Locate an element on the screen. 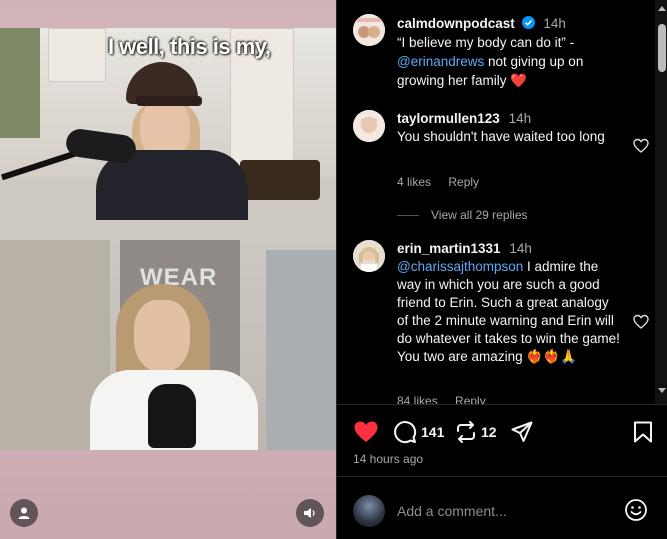 The width and height of the screenshot is (667, 539). repost-icon is located at coordinates (466, 432).